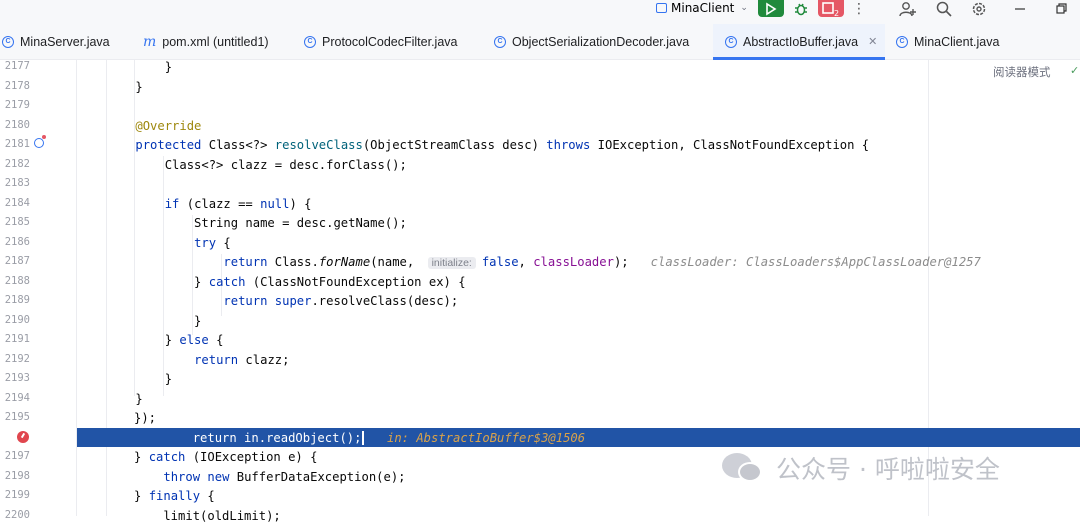  I want to click on restore-icon, so click(1062, 9).